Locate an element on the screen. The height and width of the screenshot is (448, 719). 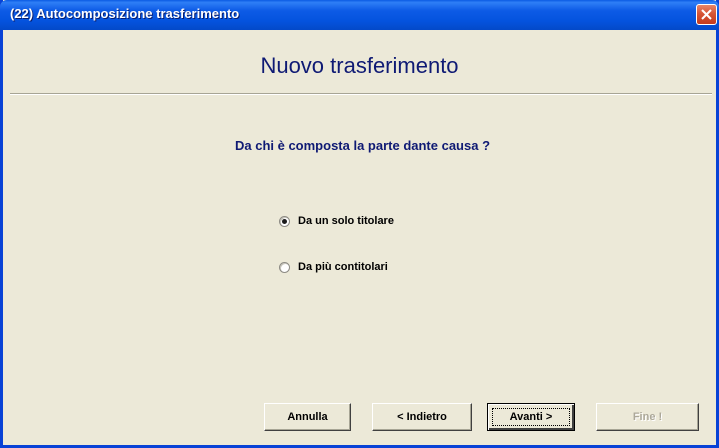
next-button: Avanti > is located at coordinates (531, 417).